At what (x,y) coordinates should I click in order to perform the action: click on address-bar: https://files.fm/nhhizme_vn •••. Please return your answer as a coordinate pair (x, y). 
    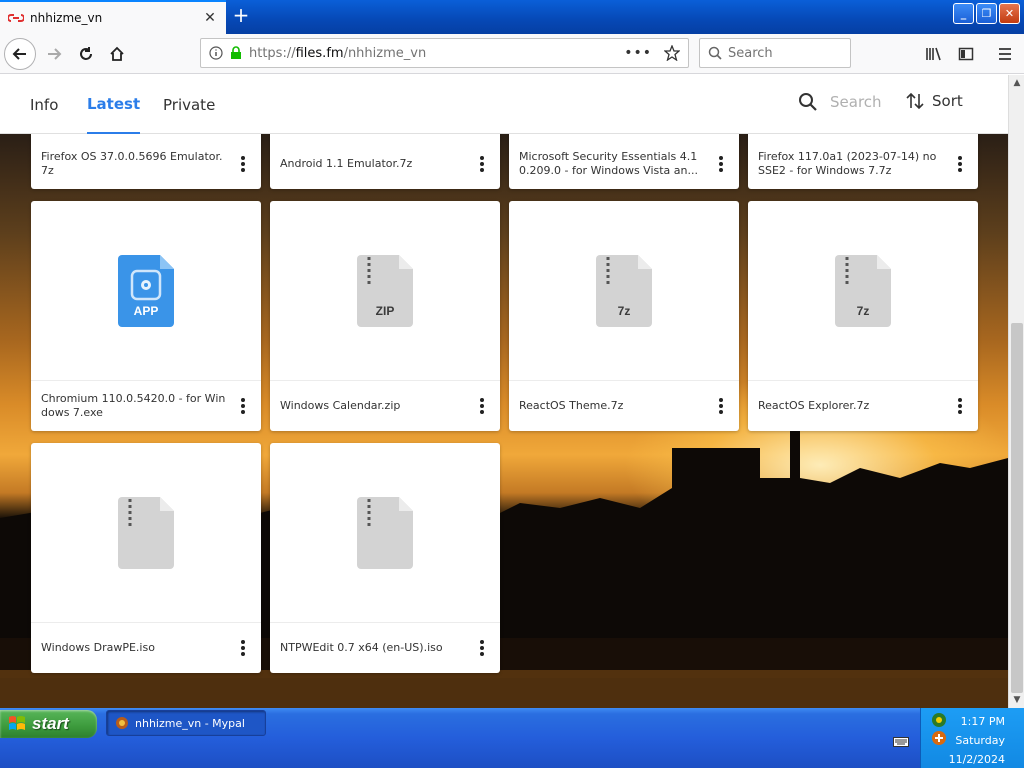
    Looking at the image, I should click on (444, 53).